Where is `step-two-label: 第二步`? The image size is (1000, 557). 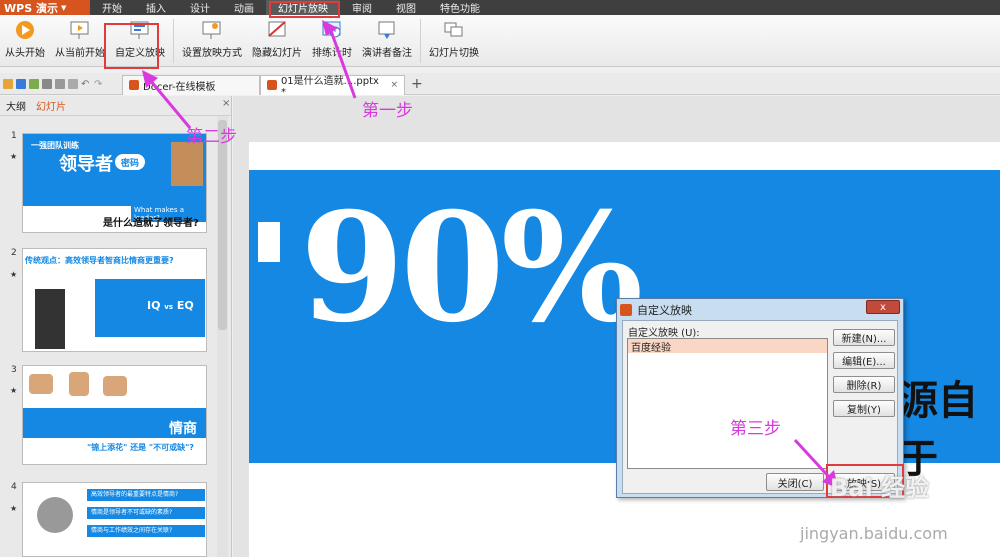 step-two-label: 第二步 is located at coordinates (211, 137).